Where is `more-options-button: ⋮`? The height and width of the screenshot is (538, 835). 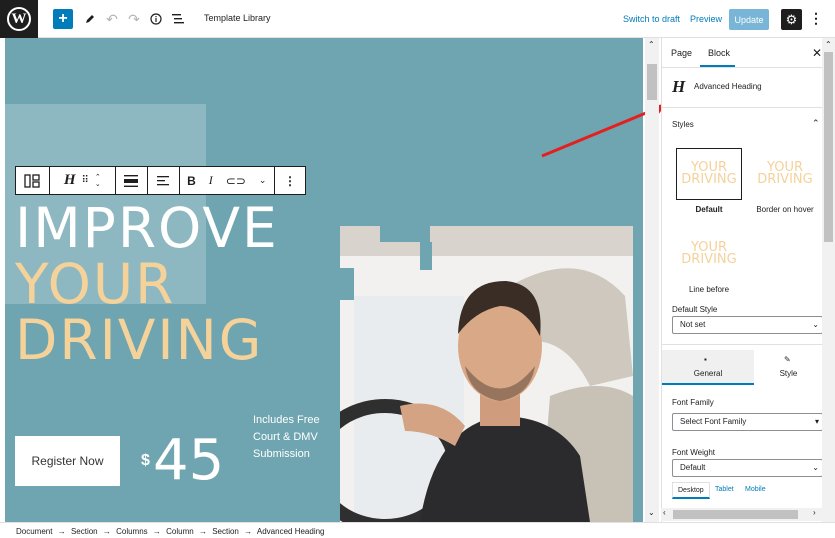 more-options-button: ⋮ is located at coordinates (816, 18).